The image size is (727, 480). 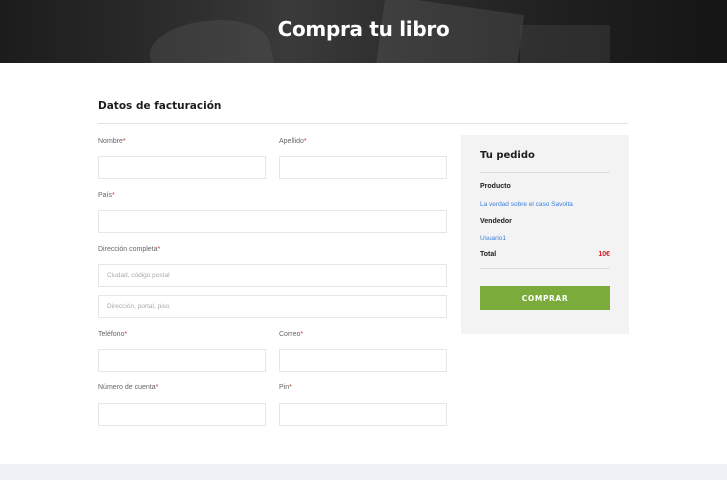 I want to click on pais-label: País*, so click(x=106, y=195).